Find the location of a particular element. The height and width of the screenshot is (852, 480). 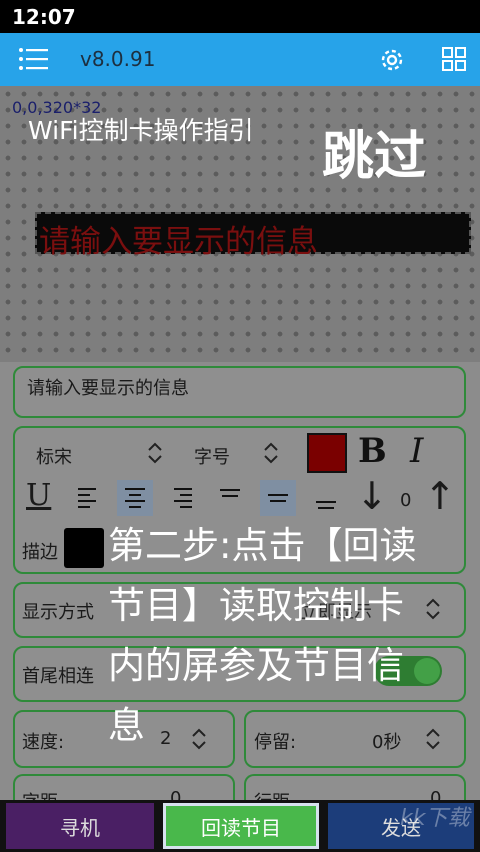

nav-button: 寻机 is located at coordinates (80, 826).